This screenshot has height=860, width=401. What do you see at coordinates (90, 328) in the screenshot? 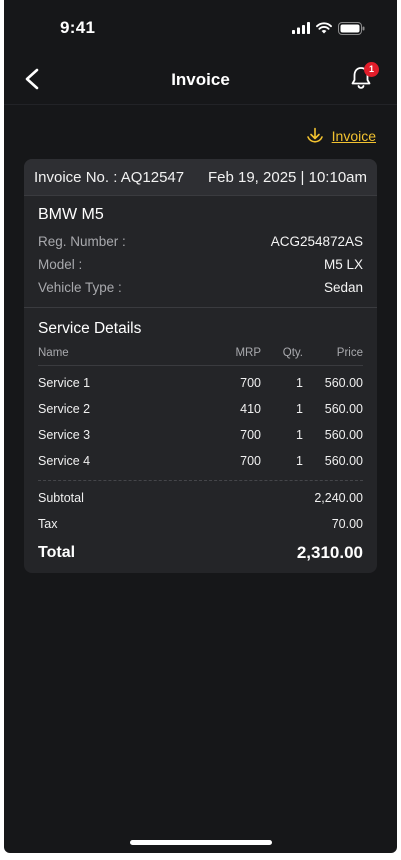
I see `service-details-title: Service Details` at bounding box center [90, 328].